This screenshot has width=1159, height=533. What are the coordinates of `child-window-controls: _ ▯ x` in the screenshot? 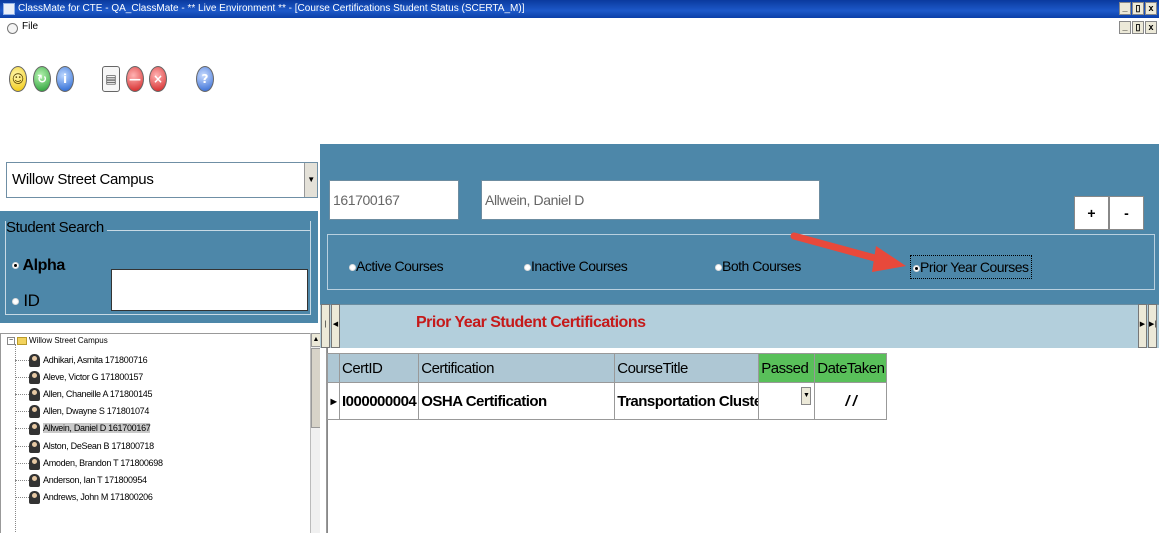 It's located at (1138, 27).